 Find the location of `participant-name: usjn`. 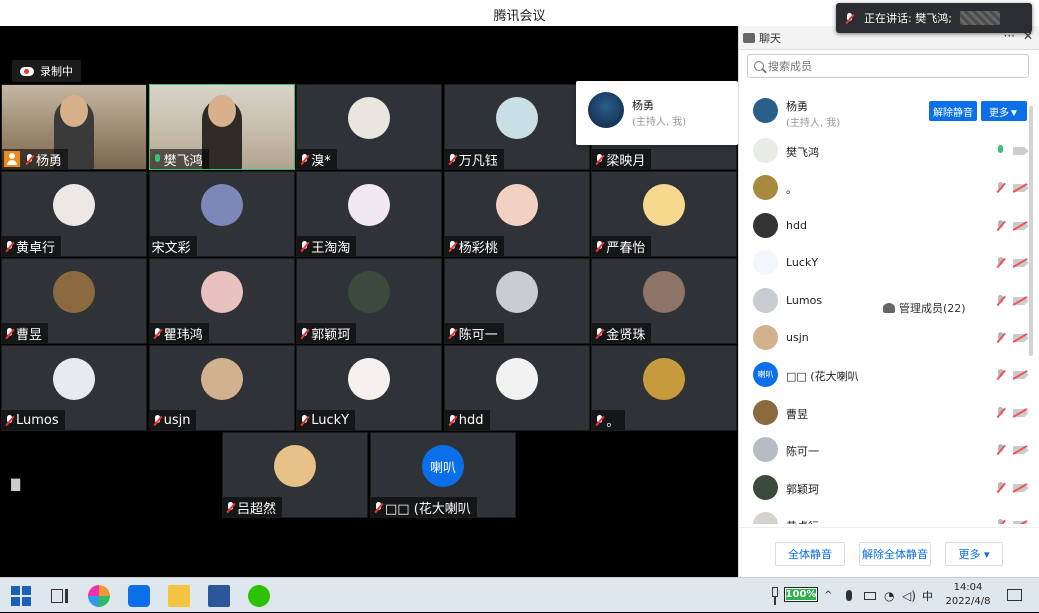

participant-name: usjn is located at coordinates (177, 420).